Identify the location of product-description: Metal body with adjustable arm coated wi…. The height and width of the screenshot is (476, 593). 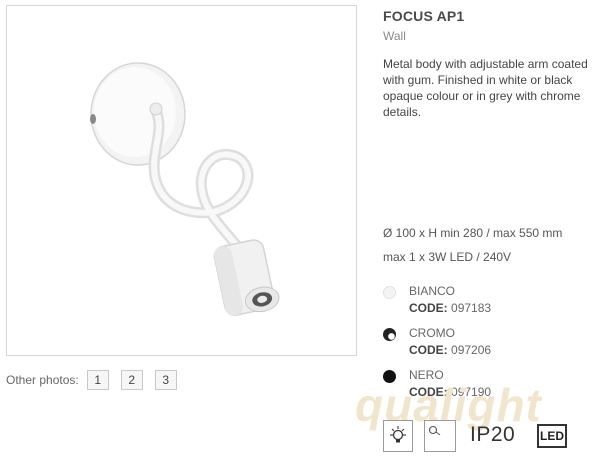
(485, 88).